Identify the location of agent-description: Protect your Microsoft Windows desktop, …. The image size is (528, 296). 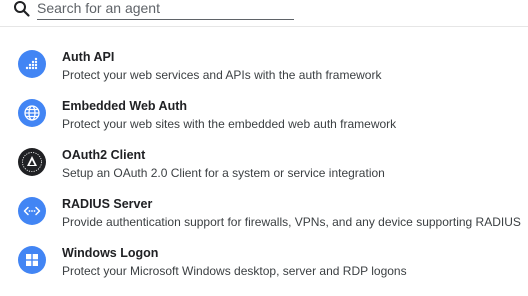
(234, 271).